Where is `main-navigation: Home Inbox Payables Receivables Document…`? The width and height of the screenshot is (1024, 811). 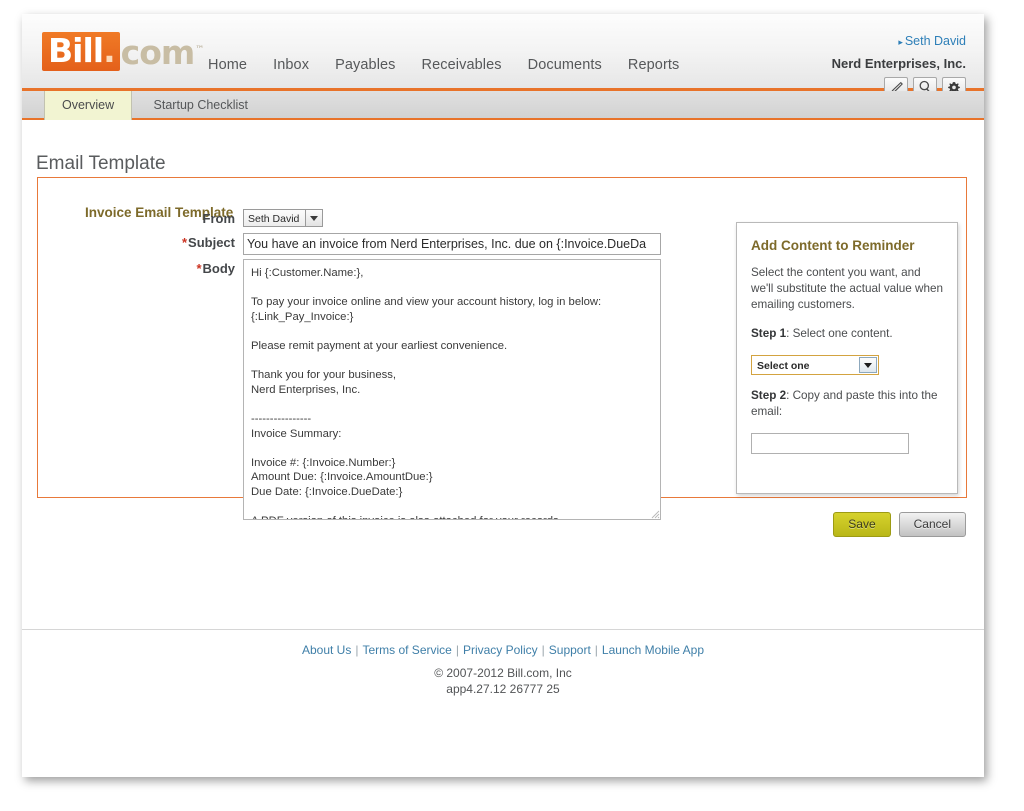 main-navigation: Home Inbox Payables Receivables Document… is located at coordinates (443, 65).